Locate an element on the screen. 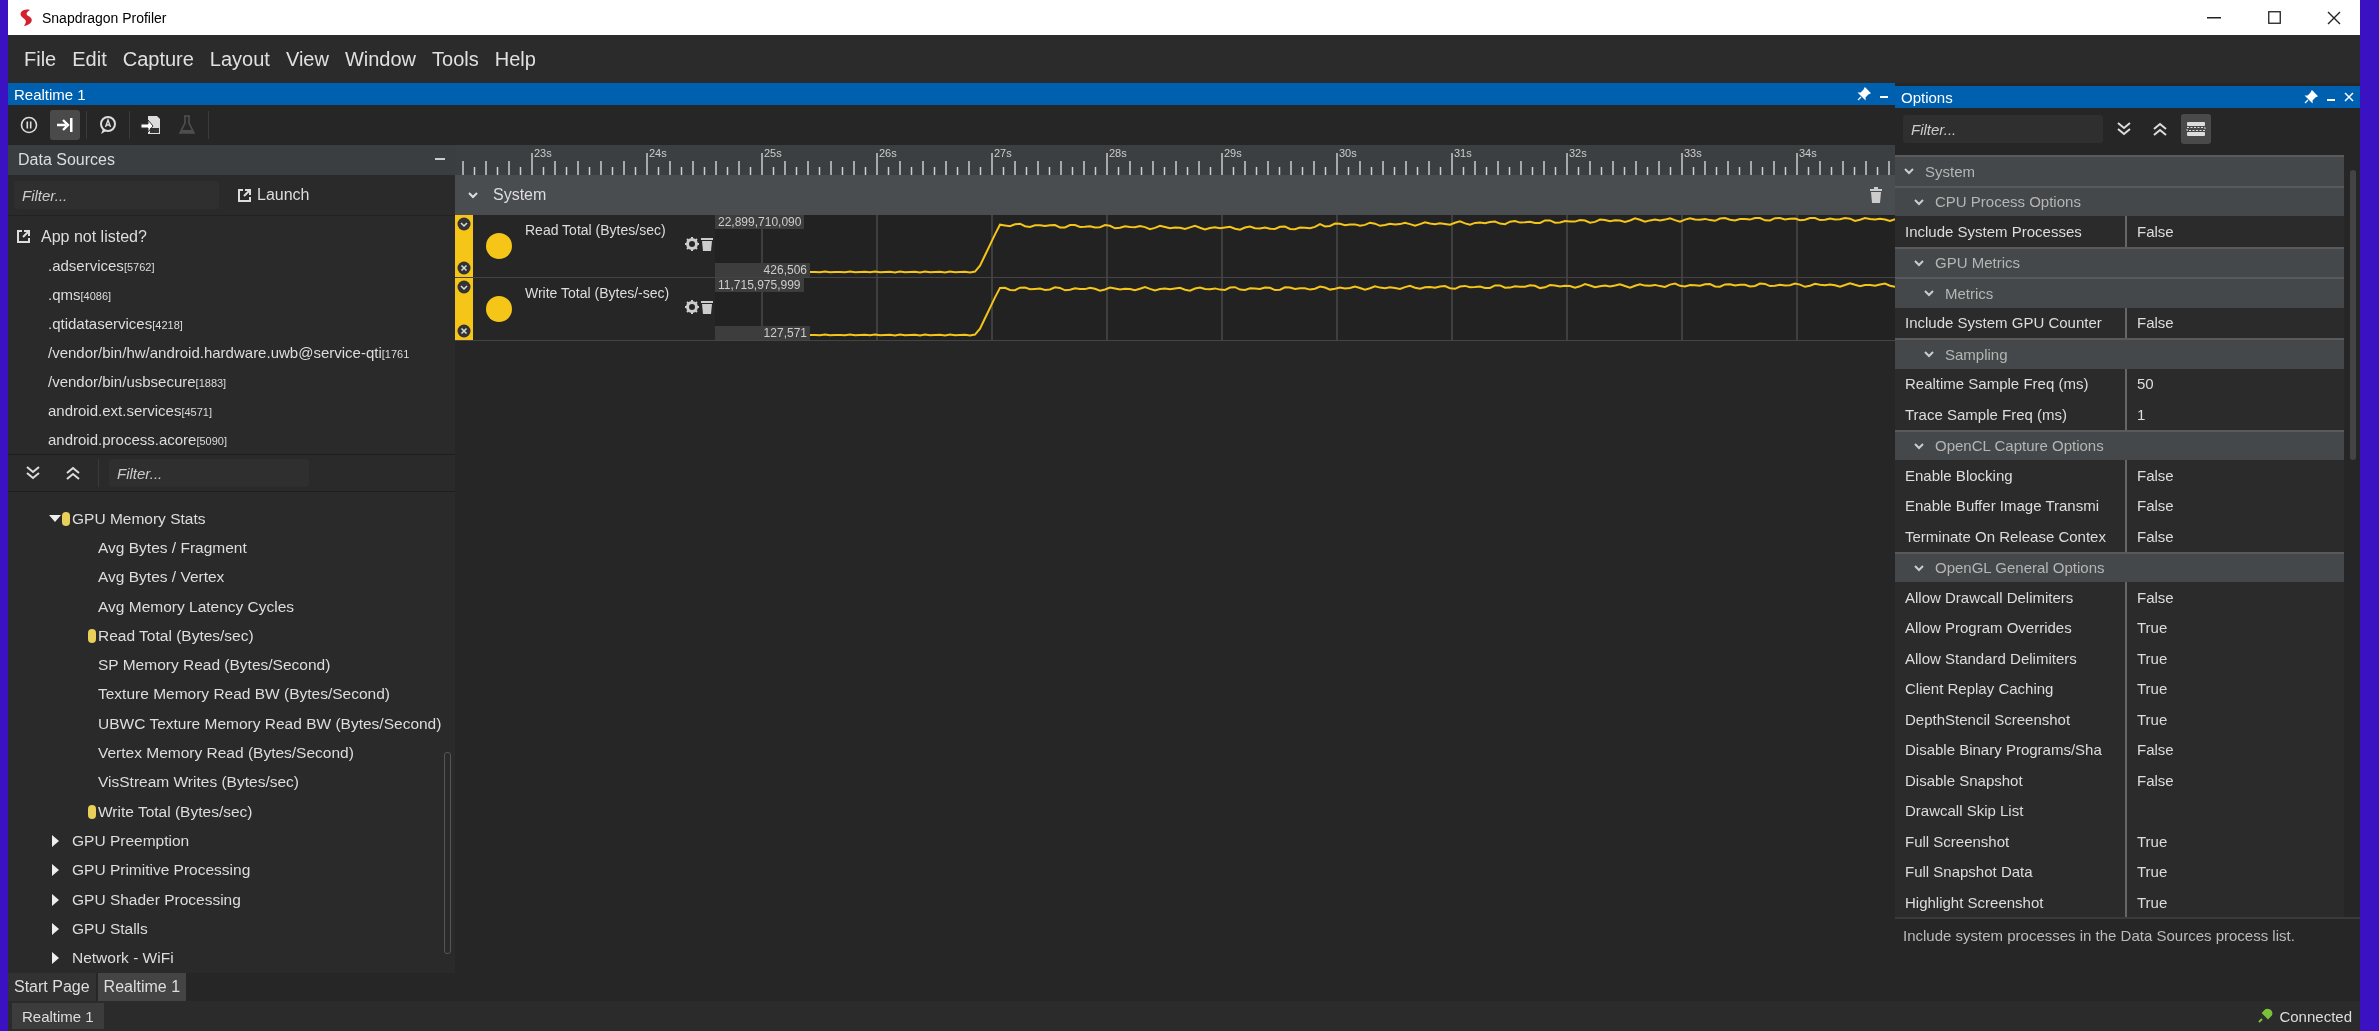 Image resolution: width=2379 pixels, height=1031 pixels. tree-item: Write Total (Bytes/sec) is located at coordinates (174, 811).